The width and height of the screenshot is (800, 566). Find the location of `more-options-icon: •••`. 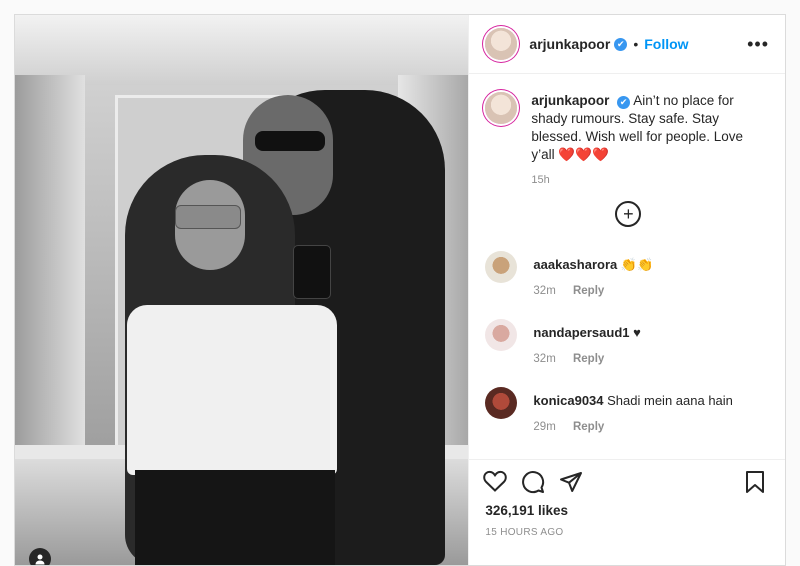

more-options-icon: ••• is located at coordinates (758, 44).